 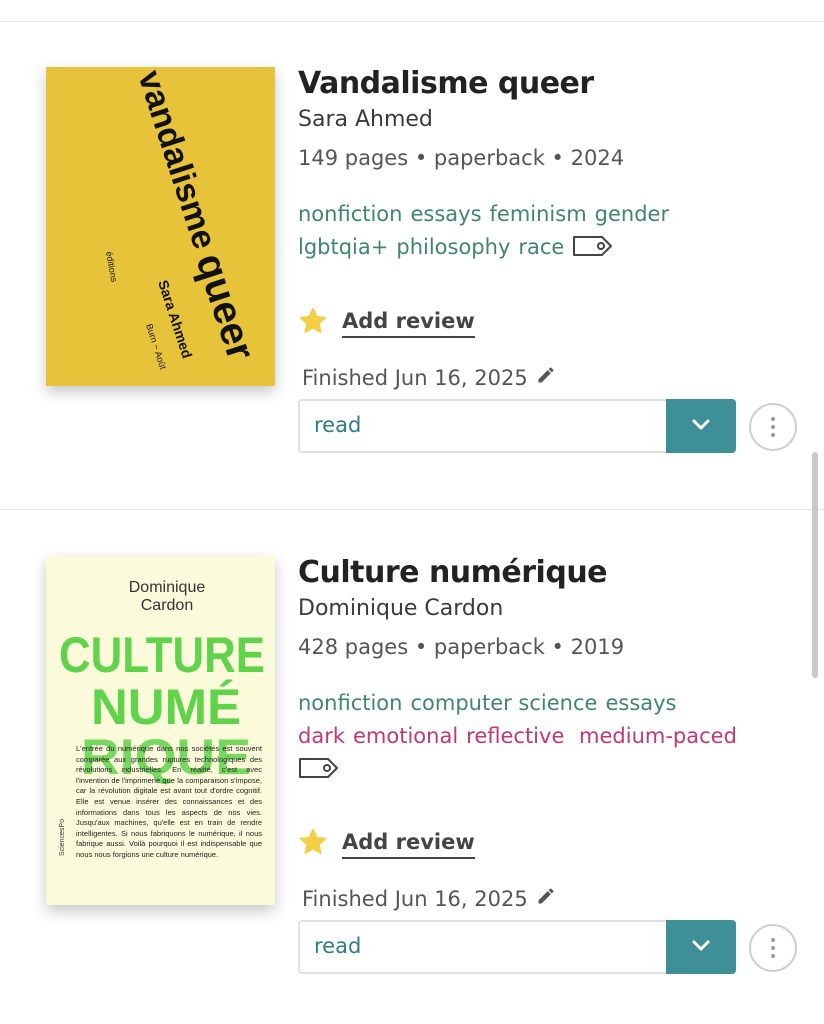 What do you see at coordinates (162, 655) in the screenshot?
I see `cover-title-line1: CULTURE` at bounding box center [162, 655].